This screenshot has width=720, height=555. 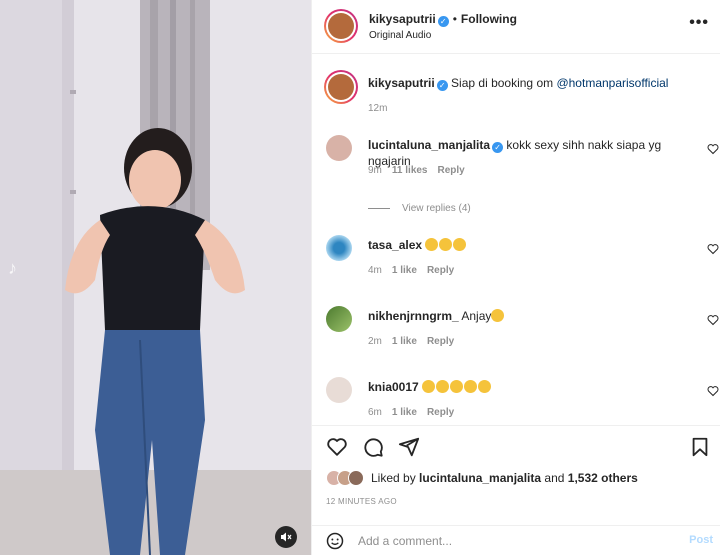 I want to click on action-icons, so click(x=373, y=447).